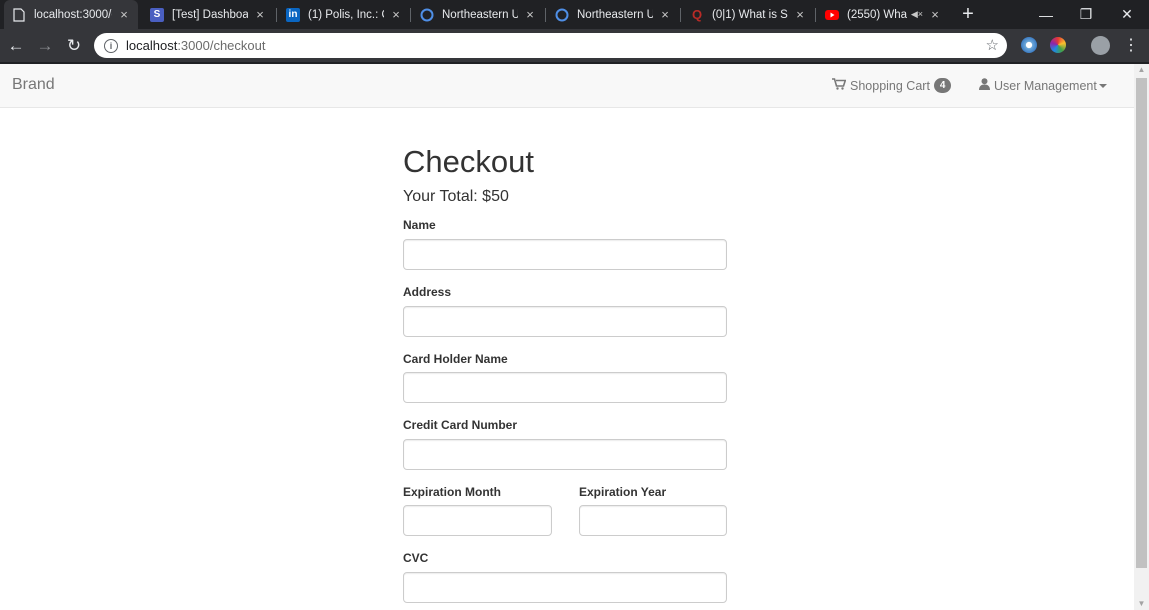 This screenshot has height=610, width=1149. What do you see at coordinates (452, 492) in the screenshot?
I see `expiration-month-label: Expiration Month` at bounding box center [452, 492].